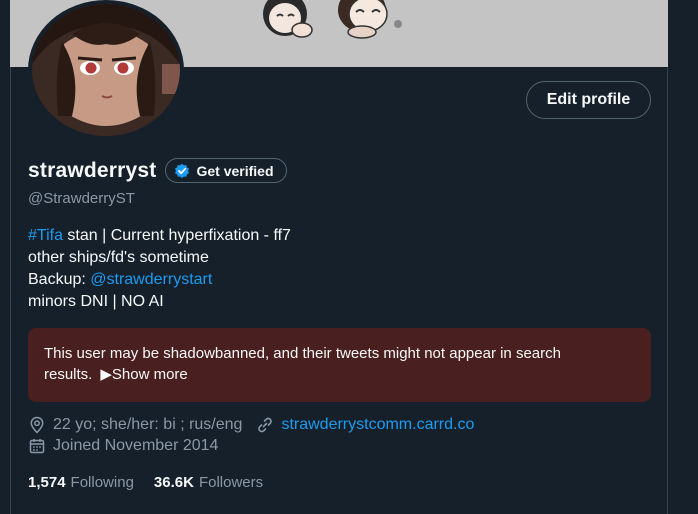  What do you see at coordinates (235, 170) in the screenshot?
I see `get-verified-label: Get verified` at bounding box center [235, 170].